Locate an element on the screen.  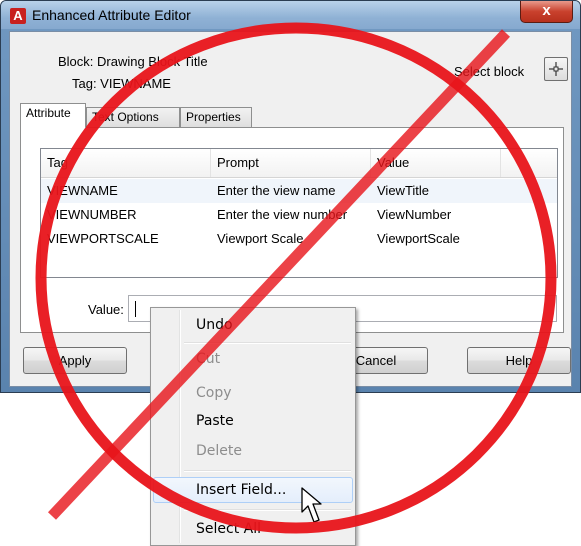
apply-button: Apply is located at coordinates (75, 360).